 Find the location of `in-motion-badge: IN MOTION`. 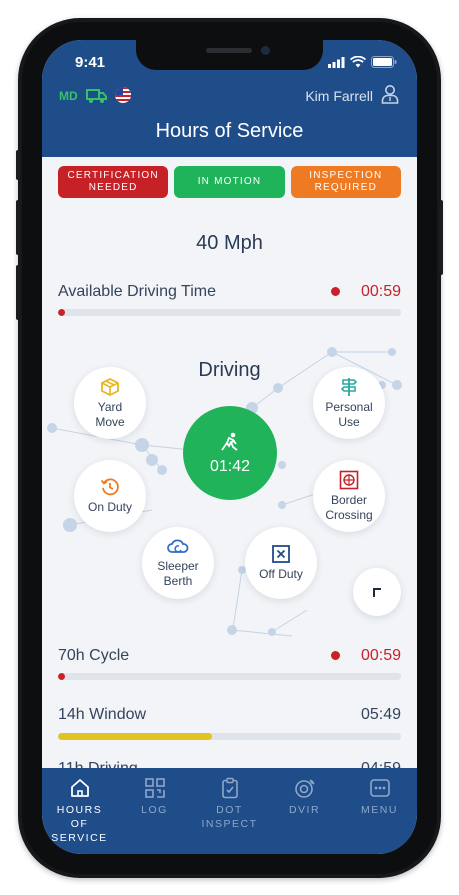

in-motion-badge: IN MOTION is located at coordinates (229, 182).